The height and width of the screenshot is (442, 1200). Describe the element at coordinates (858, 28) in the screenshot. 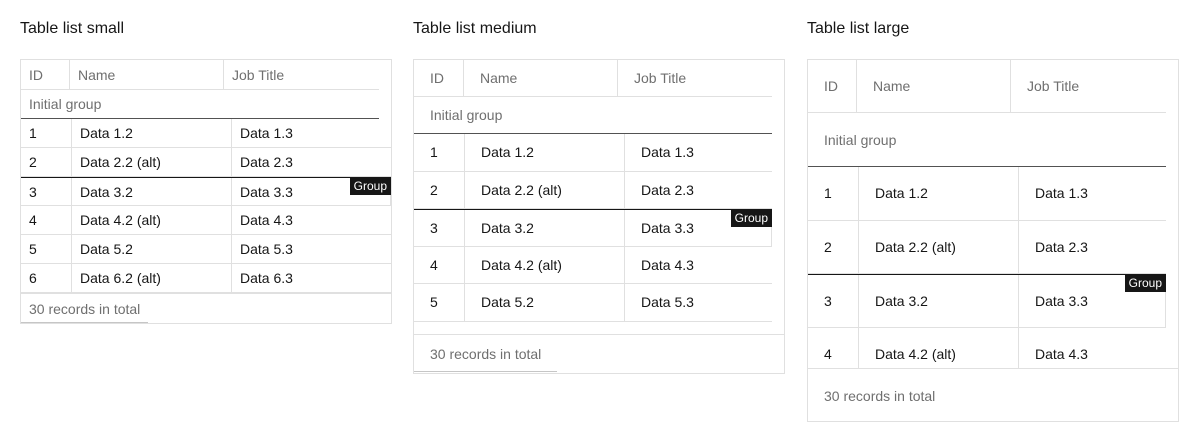

I see `table-title-large: Table list large` at that location.